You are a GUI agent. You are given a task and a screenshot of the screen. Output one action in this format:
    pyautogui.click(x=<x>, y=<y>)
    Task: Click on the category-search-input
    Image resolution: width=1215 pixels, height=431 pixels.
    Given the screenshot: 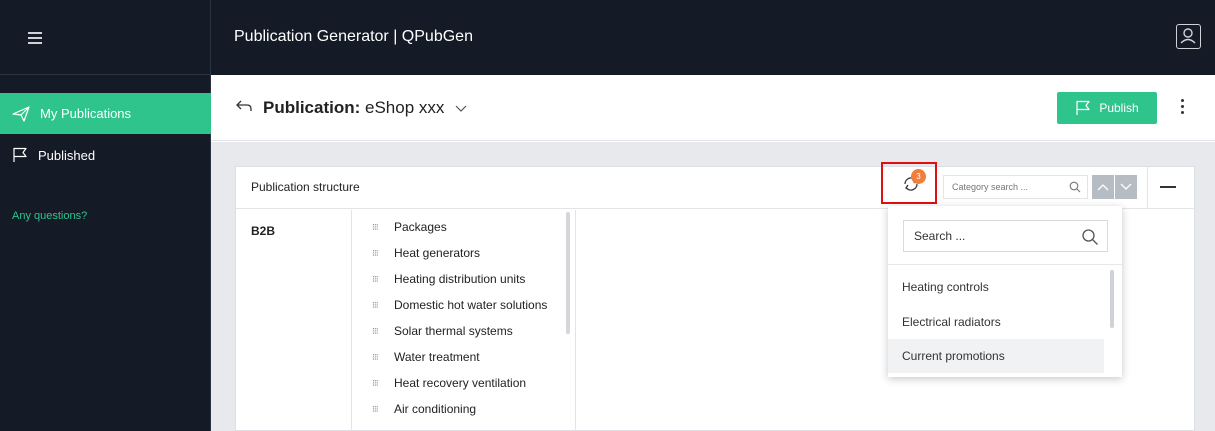 What is the action you would take?
    pyautogui.click(x=1001, y=187)
    